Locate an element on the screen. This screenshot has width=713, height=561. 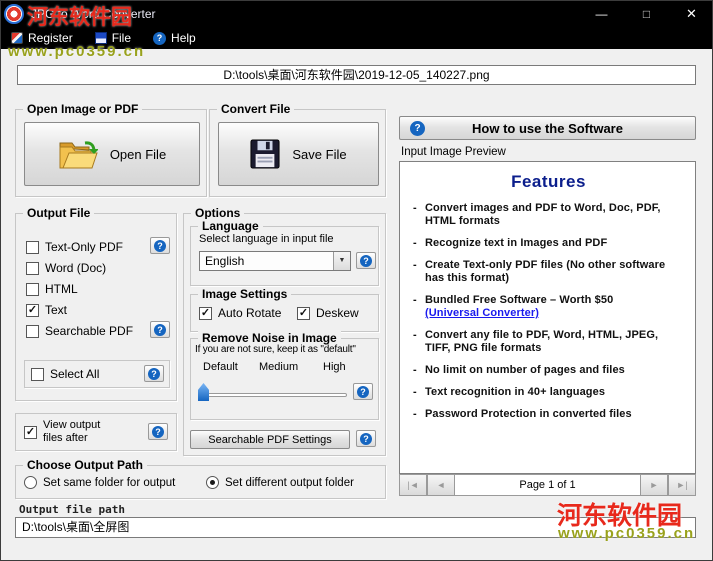
first-page-button: |◄ is located at coordinates (413, 485).